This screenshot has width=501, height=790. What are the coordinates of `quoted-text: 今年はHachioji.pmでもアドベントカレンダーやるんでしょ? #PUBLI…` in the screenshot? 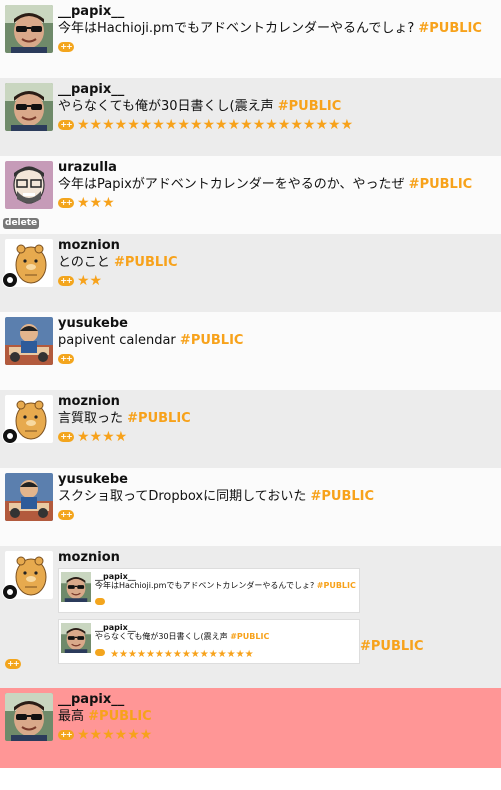 It's located at (225, 586).